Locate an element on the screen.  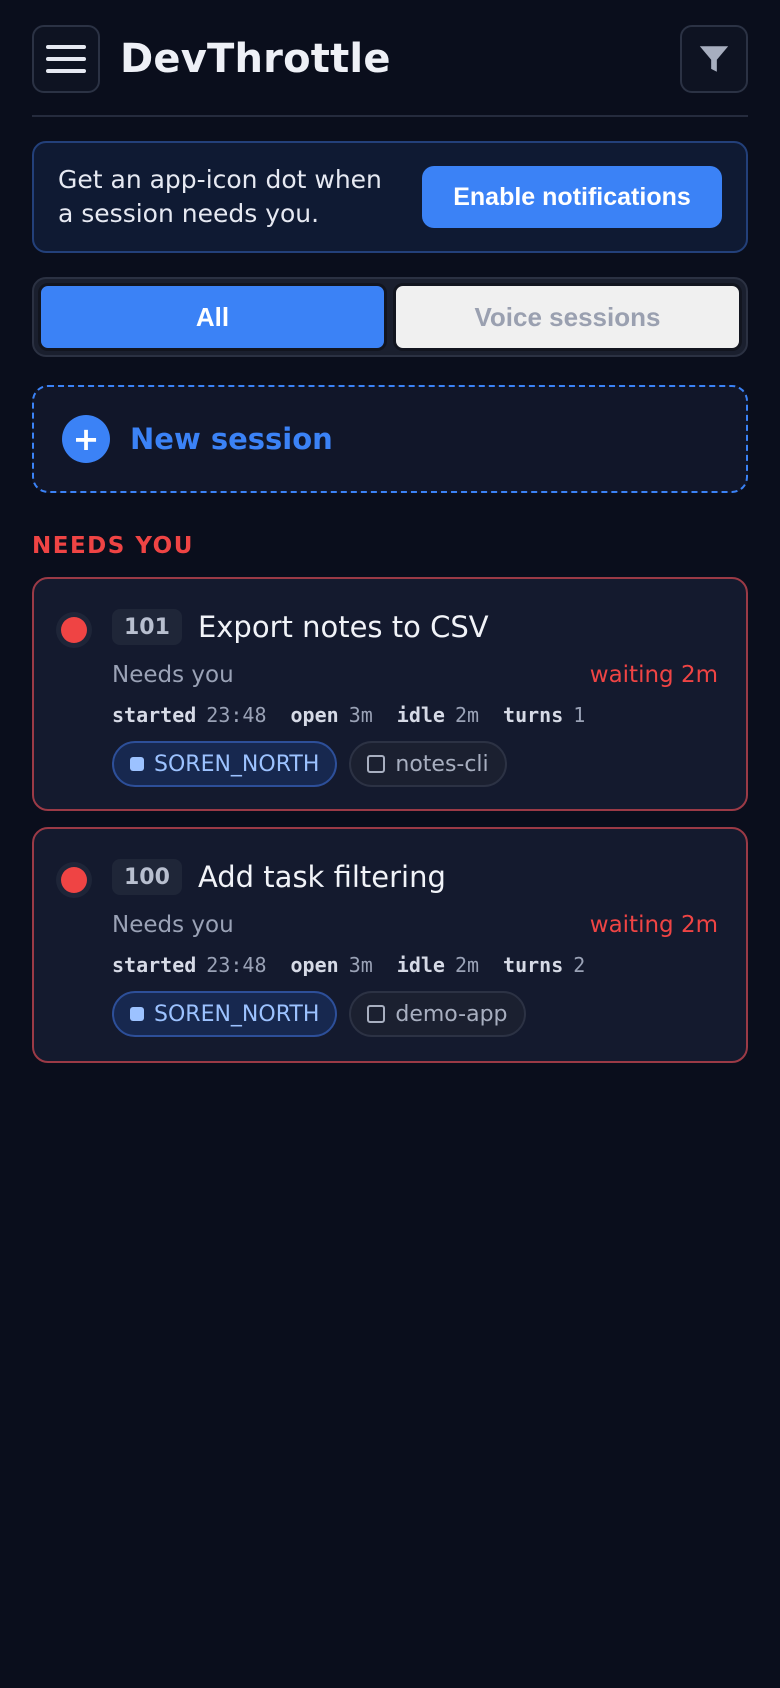
app-header: DevThrottle is located at coordinates (390, 58).